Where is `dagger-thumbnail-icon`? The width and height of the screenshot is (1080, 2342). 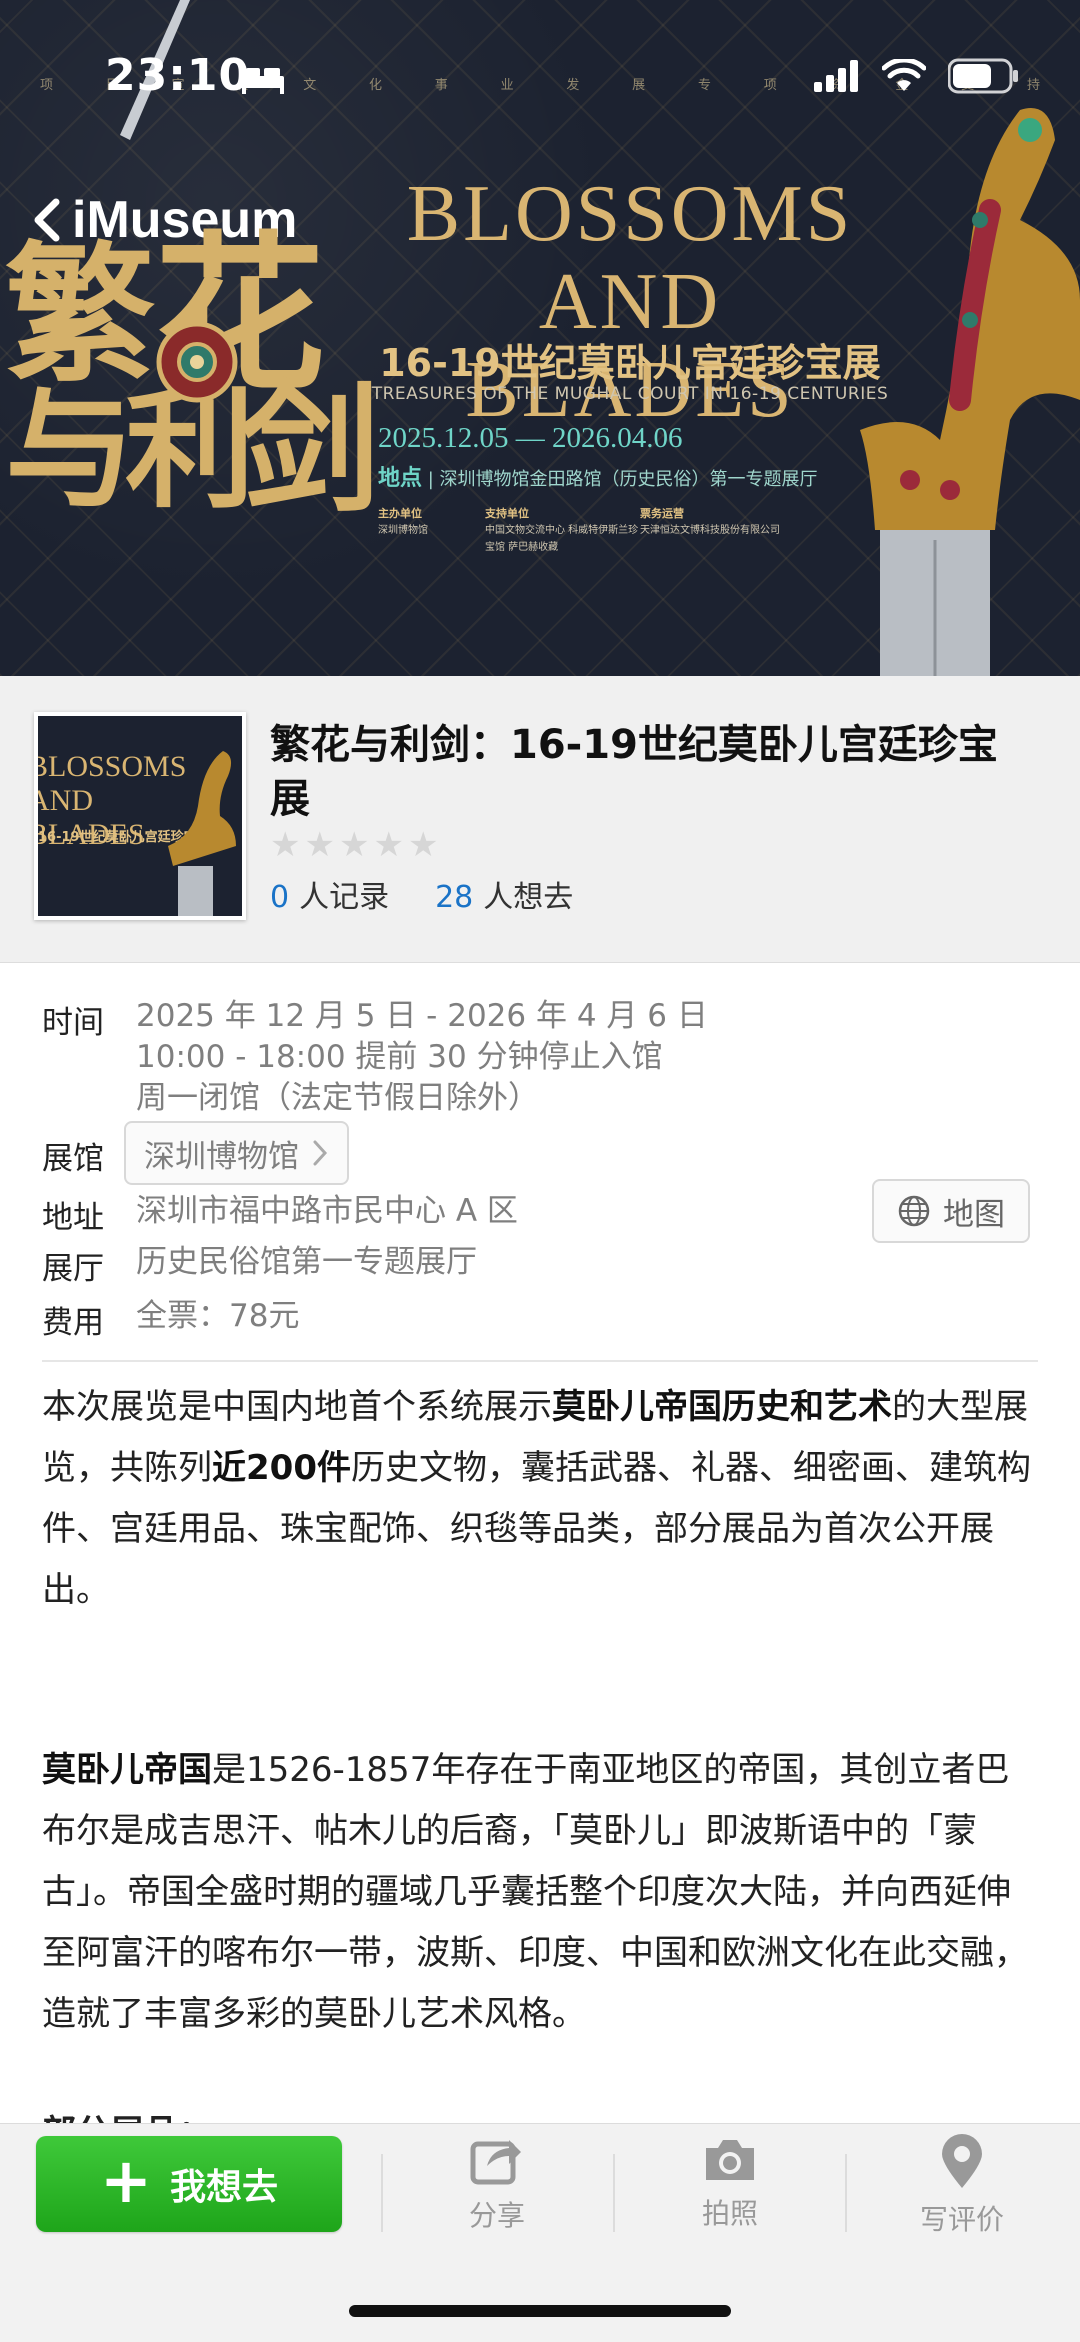
dagger-thumbnail-icon is located at coordinates (202, 833).